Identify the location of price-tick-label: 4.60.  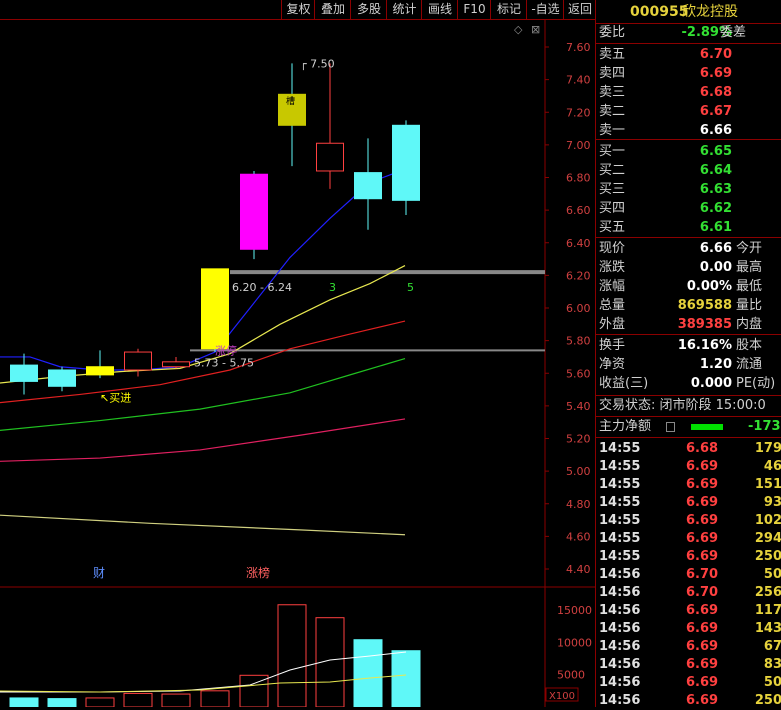
(578, 536).